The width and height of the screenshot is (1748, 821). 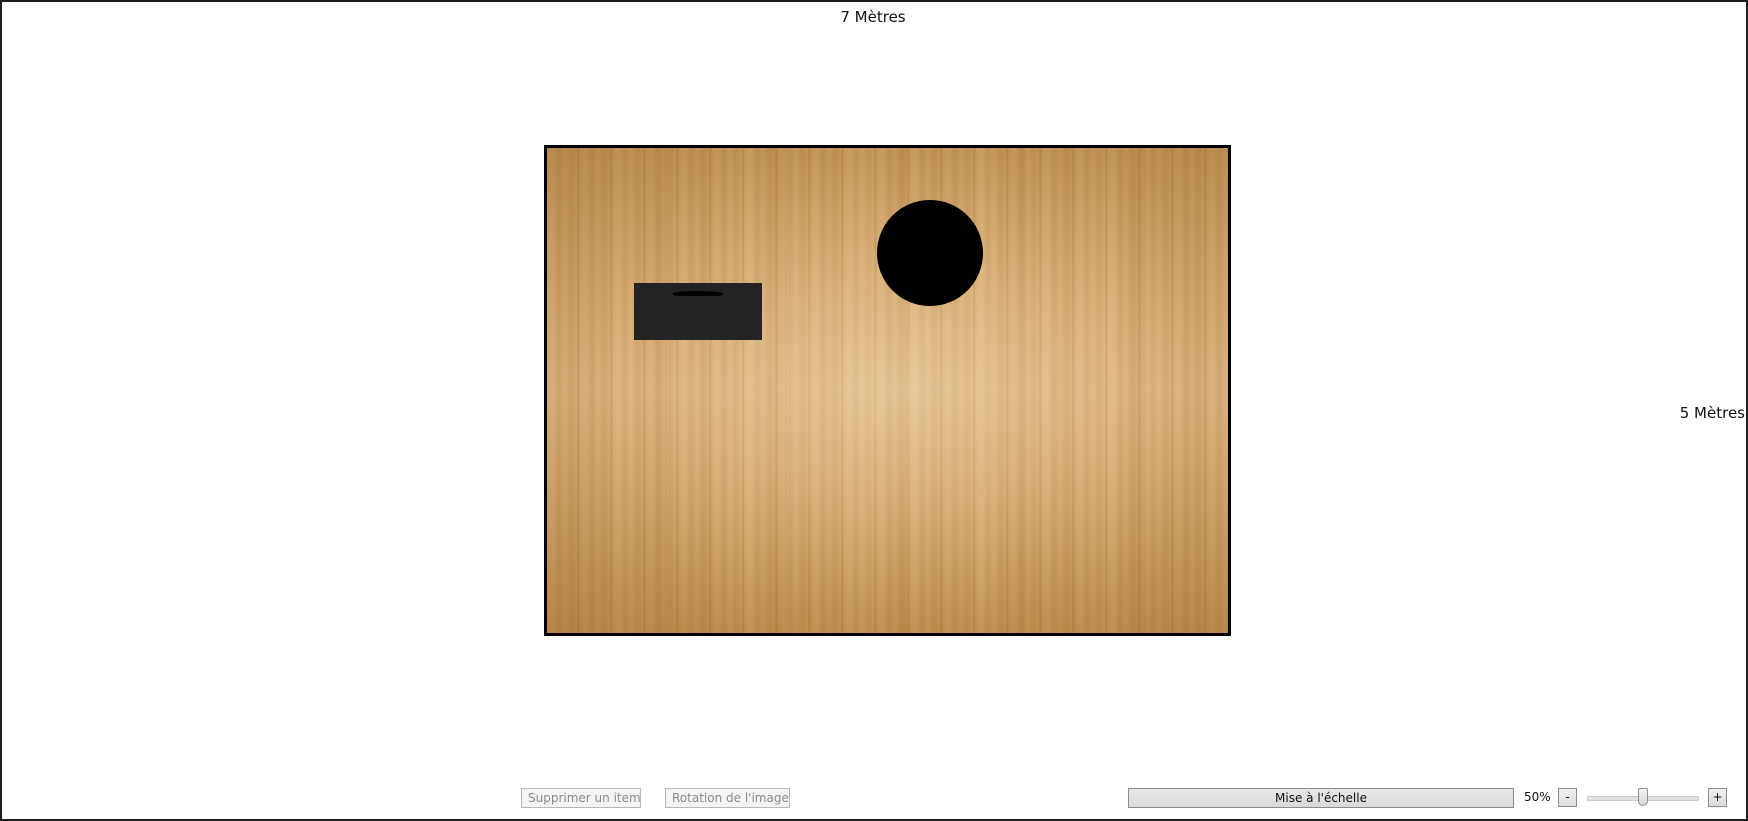 What do you see at coordinates (727, 798) in the screenshot?
I see `rotate-image-button: Rotation de l'image` at bounding box center [727, 798].